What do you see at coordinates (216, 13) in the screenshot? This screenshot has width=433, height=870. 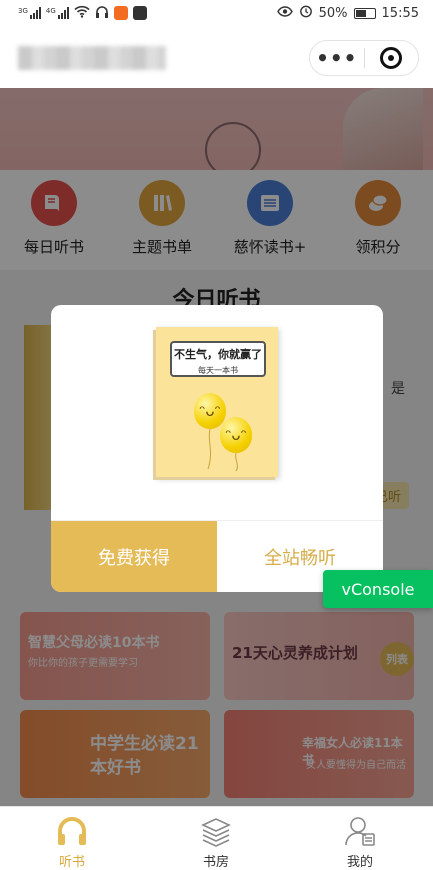 I see `status-bar: 3G 4G 50% 15:55` at bounding box center [216, 13].